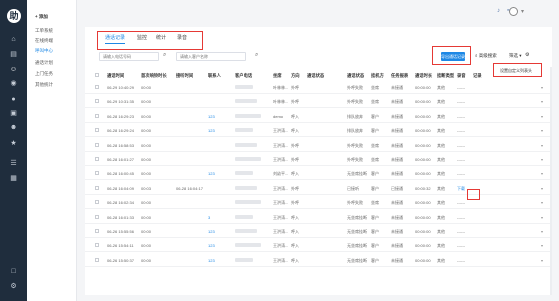  Describe the element at coordinates (14, 16) in the screenshot. I see `app-logo: 助` at that location.